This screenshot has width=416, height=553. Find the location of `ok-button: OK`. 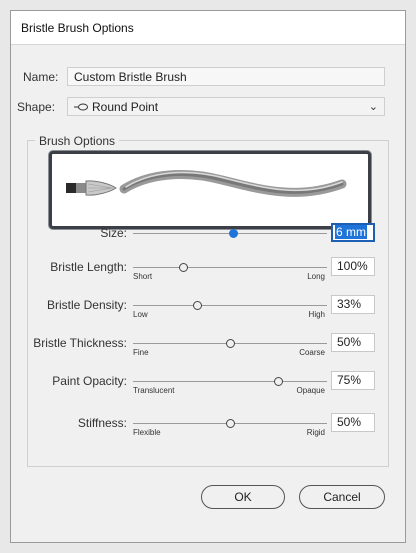

ok-button: OK is located at coordinates (243, 497).